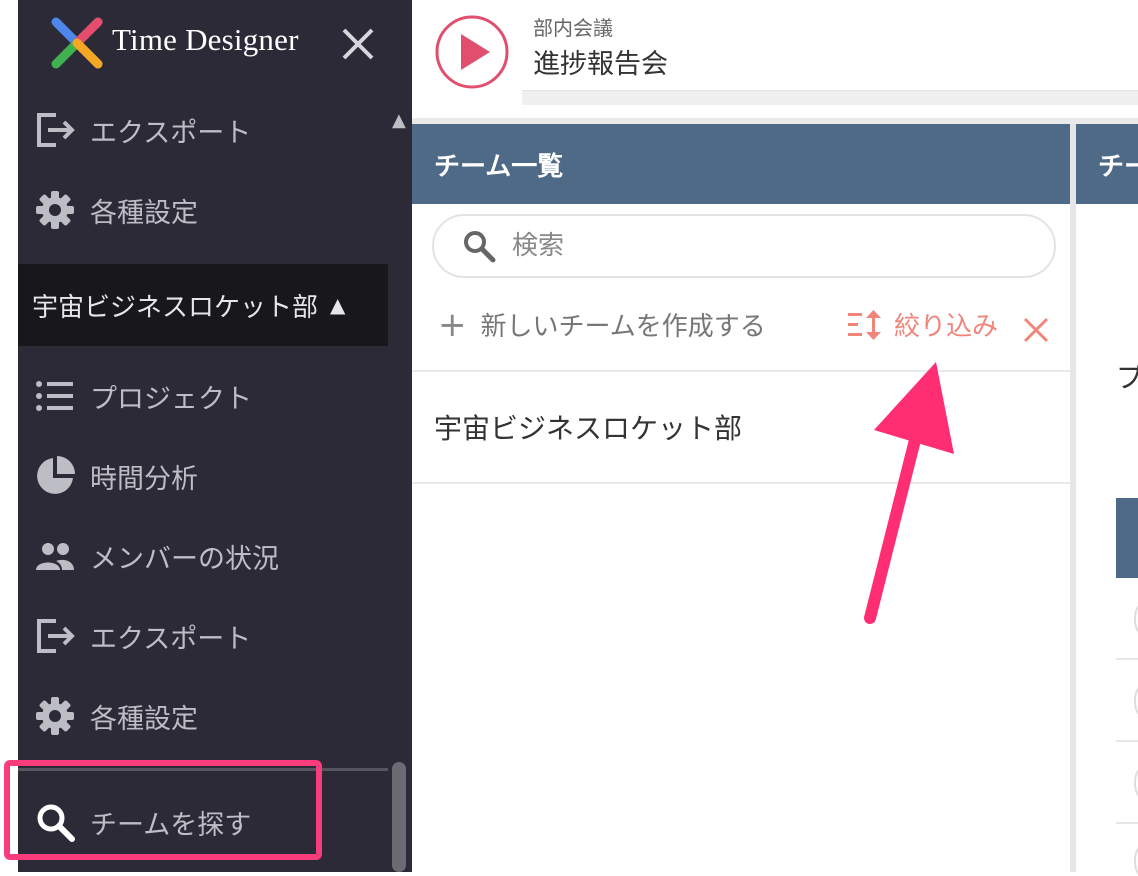  I want to click on right-panel-text: プ, so click(1127, 377).